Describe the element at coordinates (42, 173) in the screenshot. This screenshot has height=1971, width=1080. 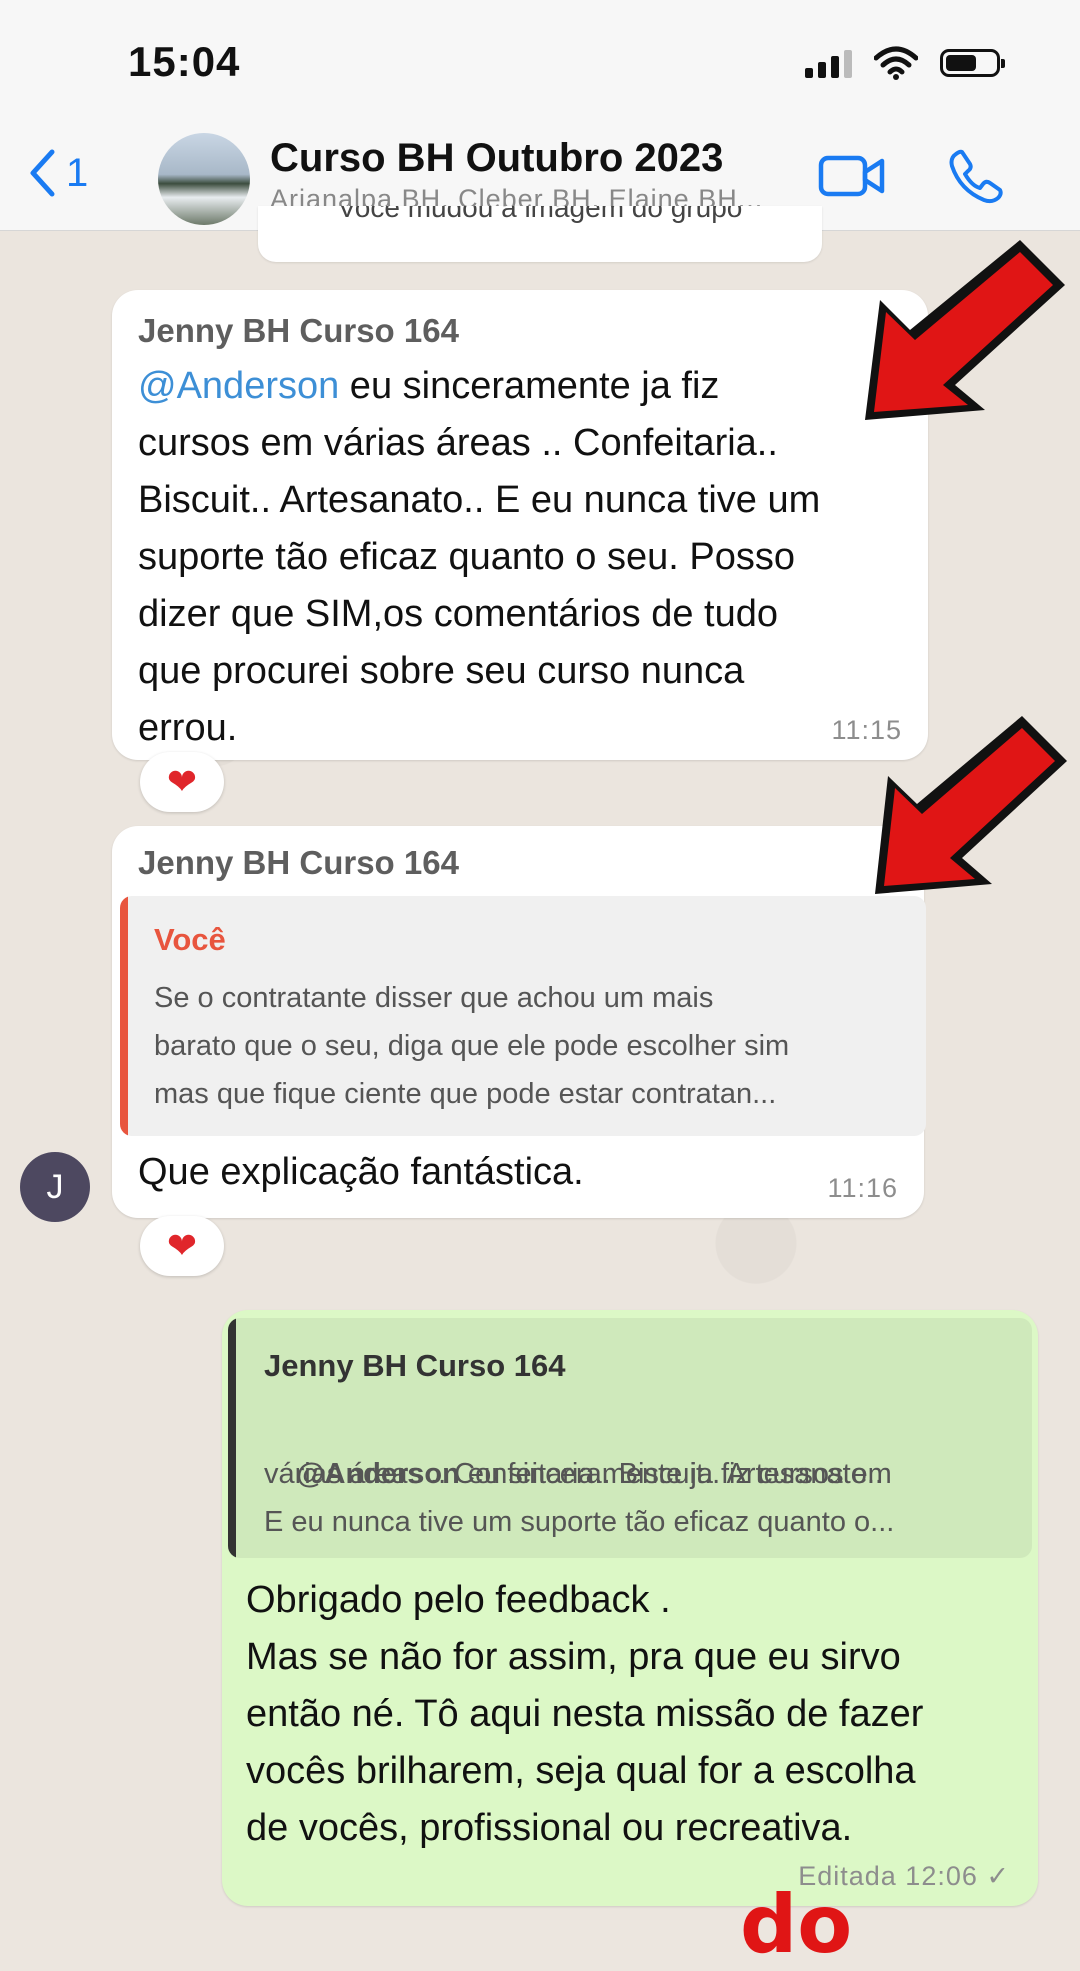
I see `chevron-left-icon` at that location.